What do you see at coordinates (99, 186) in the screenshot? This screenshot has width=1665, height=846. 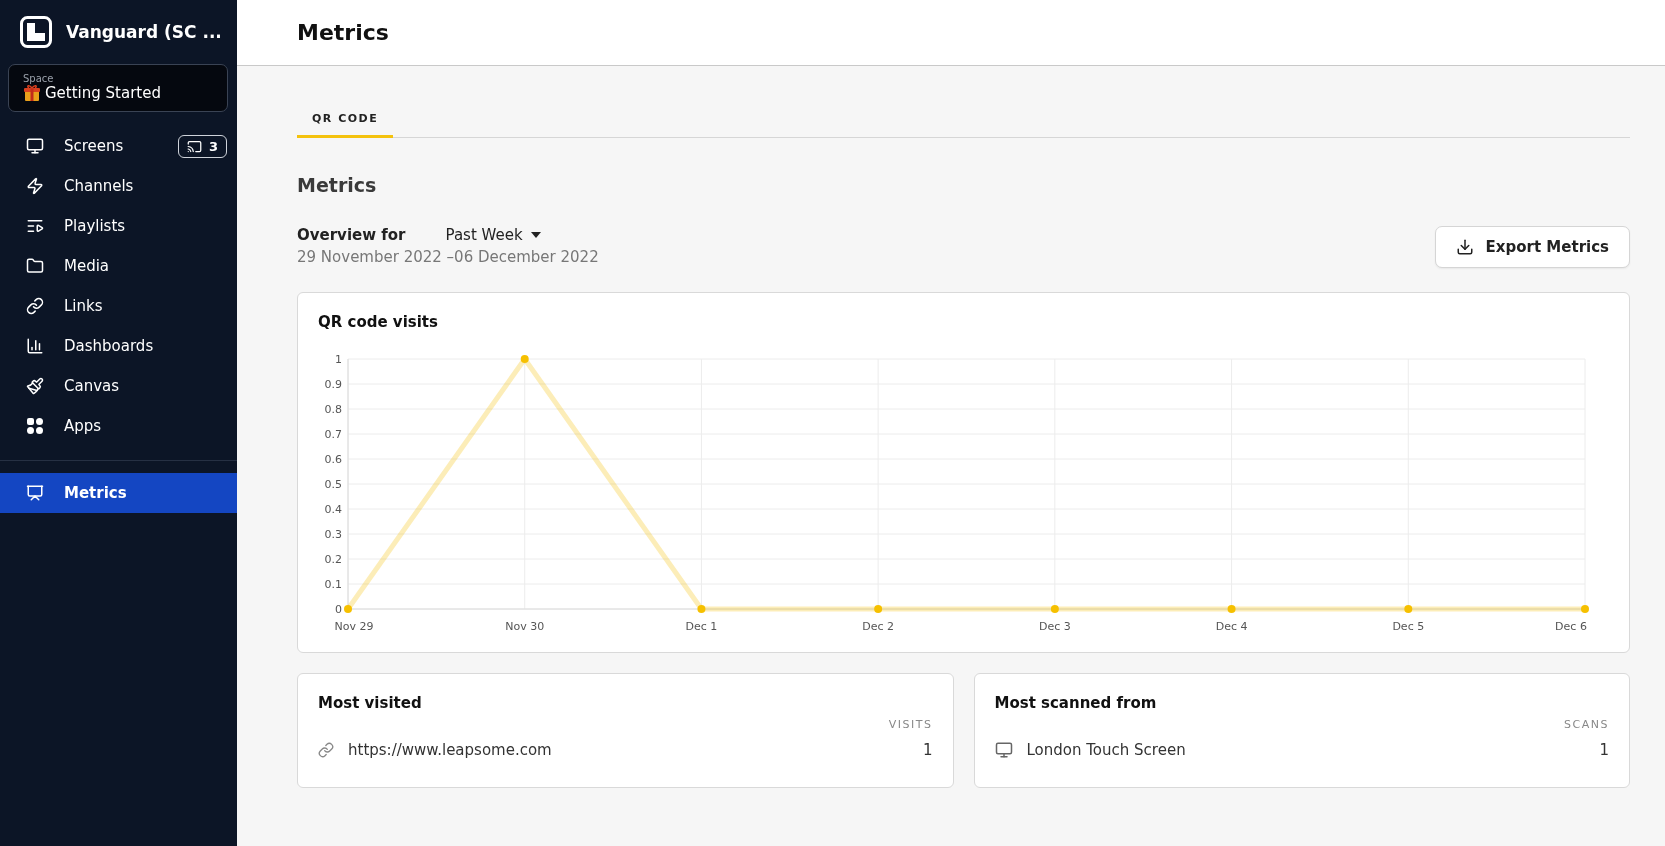 I see `sidebar-item-label: Channels` at bounding box center [99, 186].